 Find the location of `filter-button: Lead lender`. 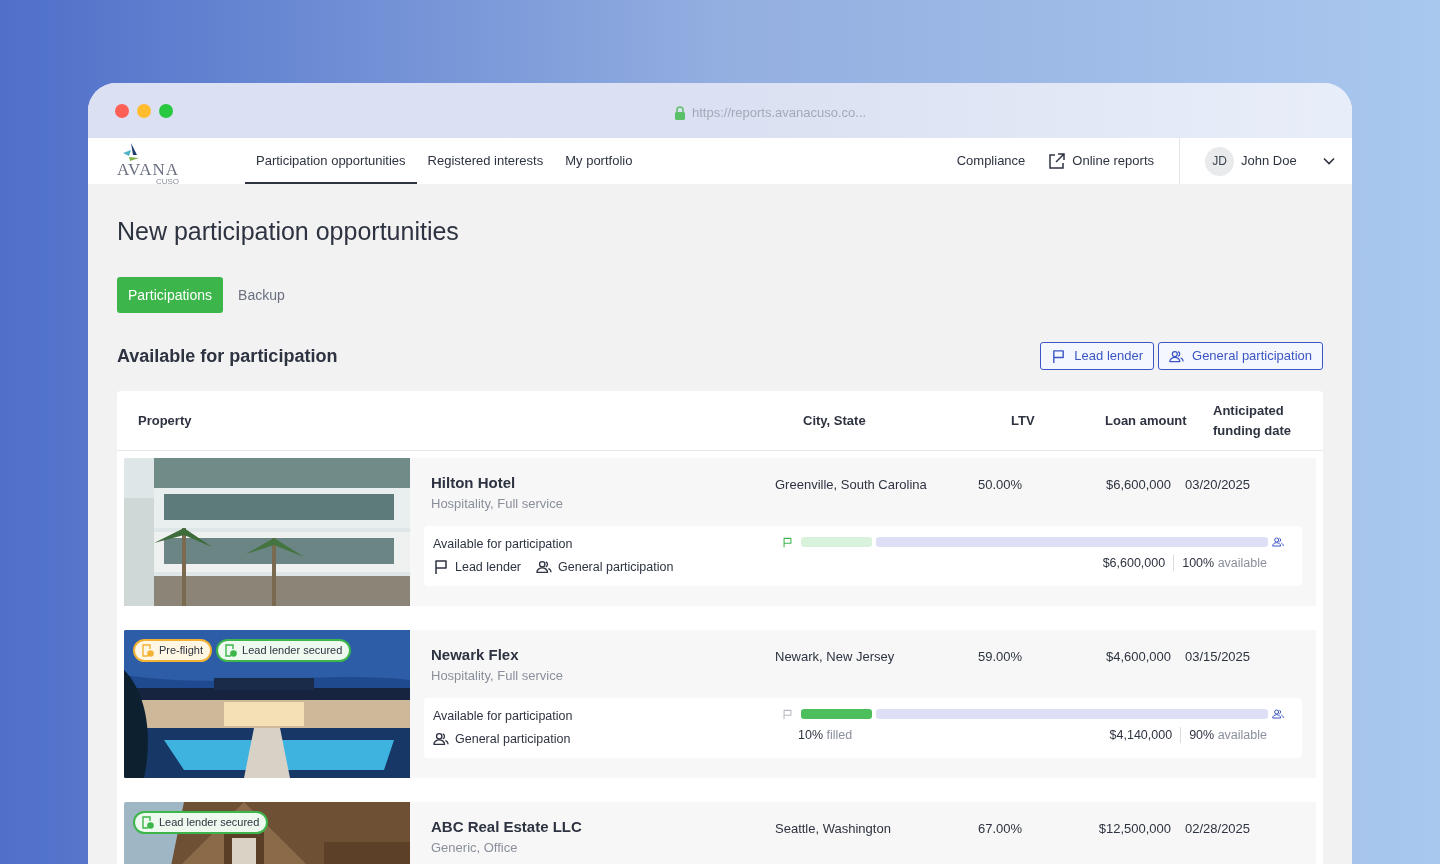

filter-button: Lead lender is located at coordinates (1097, 356).